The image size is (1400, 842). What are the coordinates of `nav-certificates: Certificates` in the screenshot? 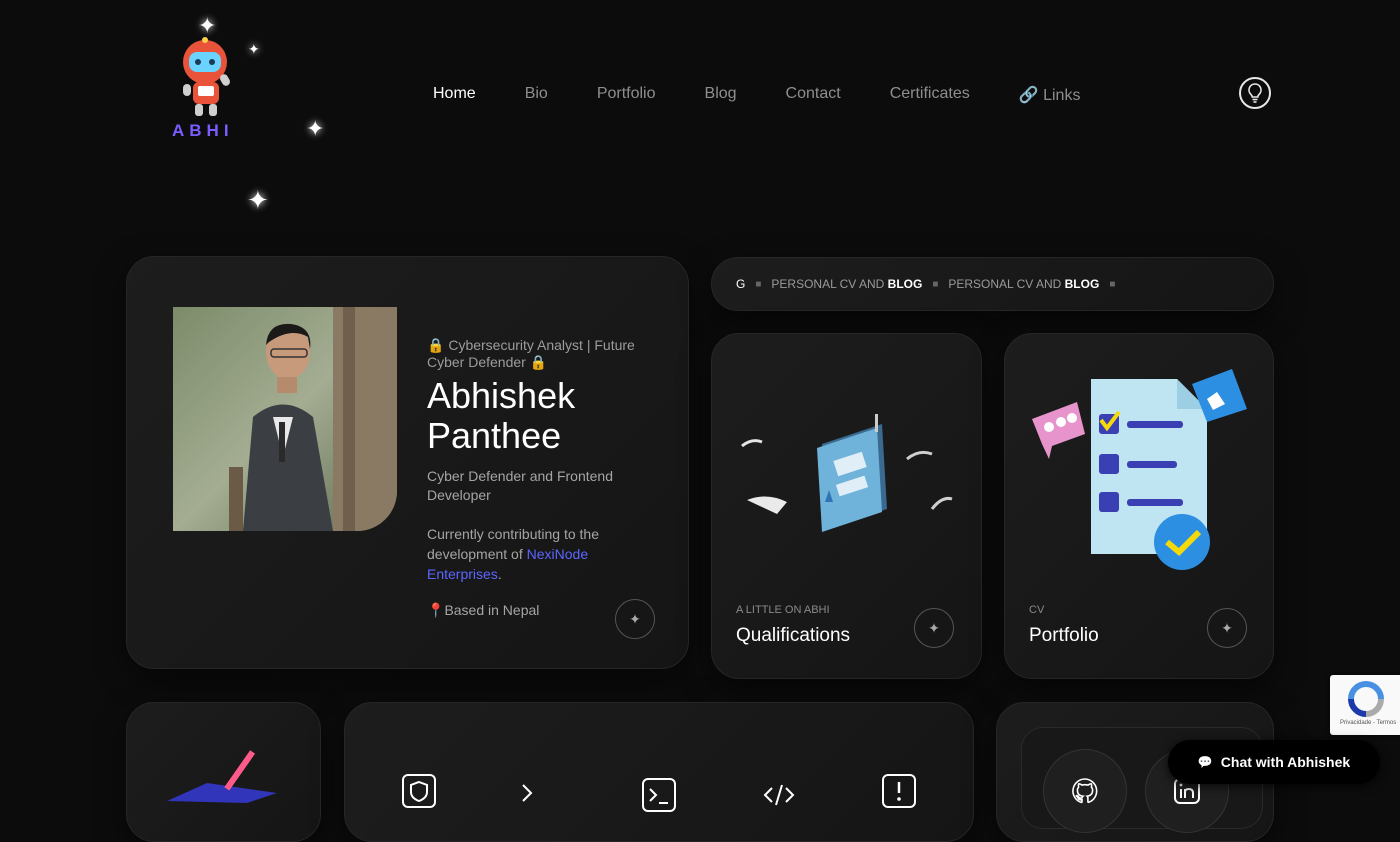 It's located at (930, 95).